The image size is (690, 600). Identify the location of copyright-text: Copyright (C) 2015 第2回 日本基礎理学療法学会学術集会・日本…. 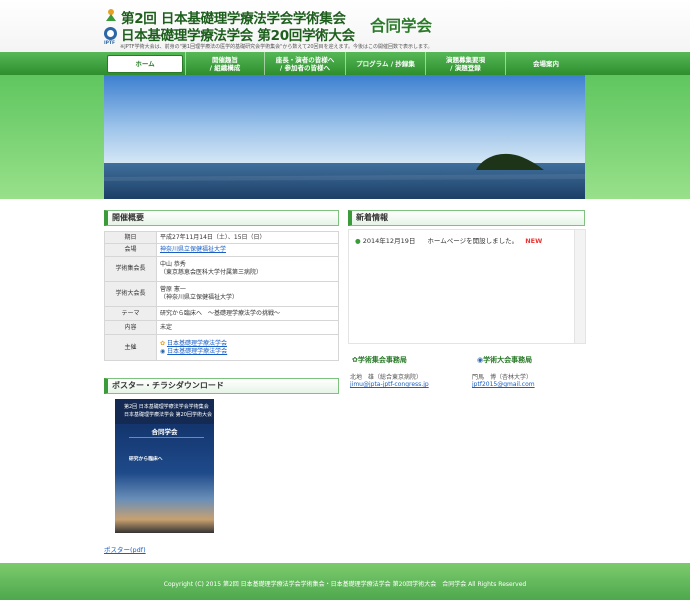
(345, 584).